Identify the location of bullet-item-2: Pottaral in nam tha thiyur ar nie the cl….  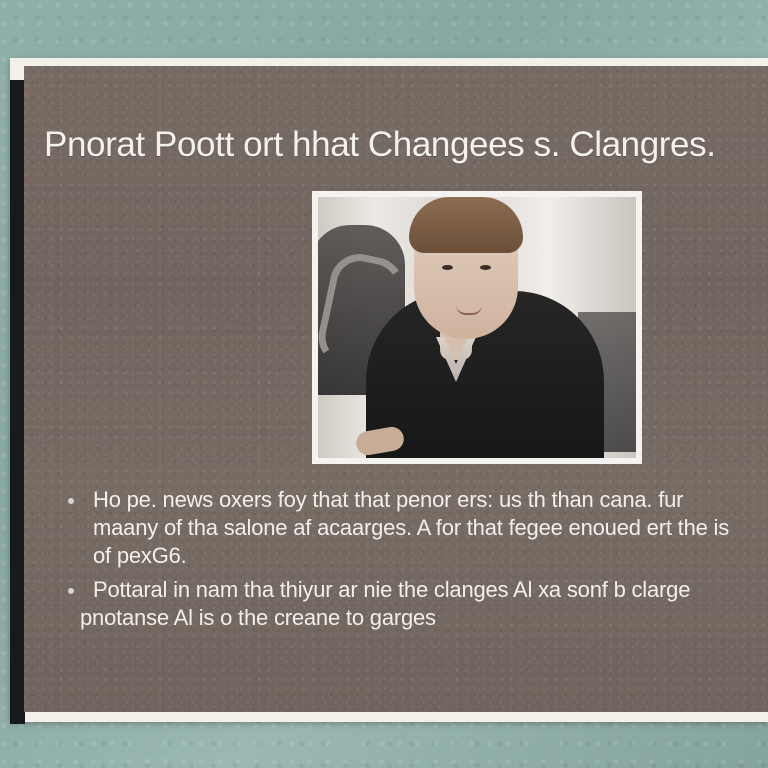
(415, 604).